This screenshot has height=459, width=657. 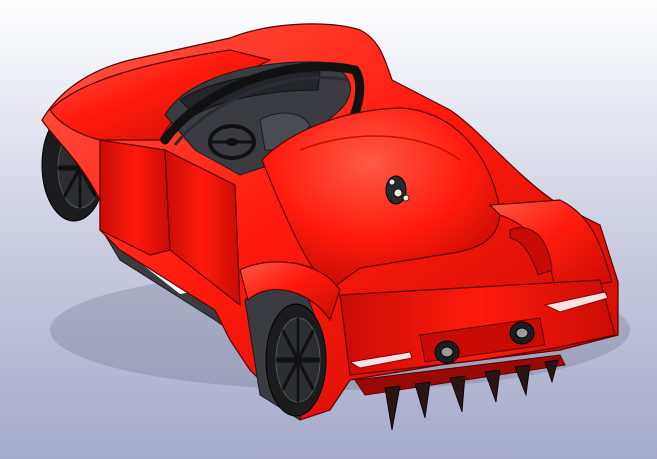 I want to click on rear-left-wheel, so click(x=296, y=360).